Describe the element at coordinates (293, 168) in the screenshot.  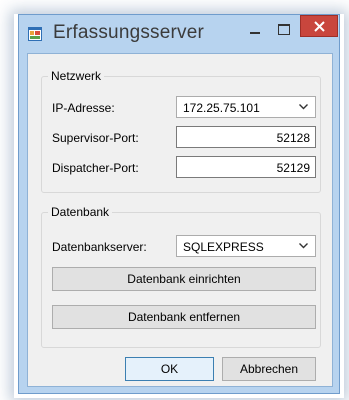
I see `dispatcher-port-value: 52129` at that location.